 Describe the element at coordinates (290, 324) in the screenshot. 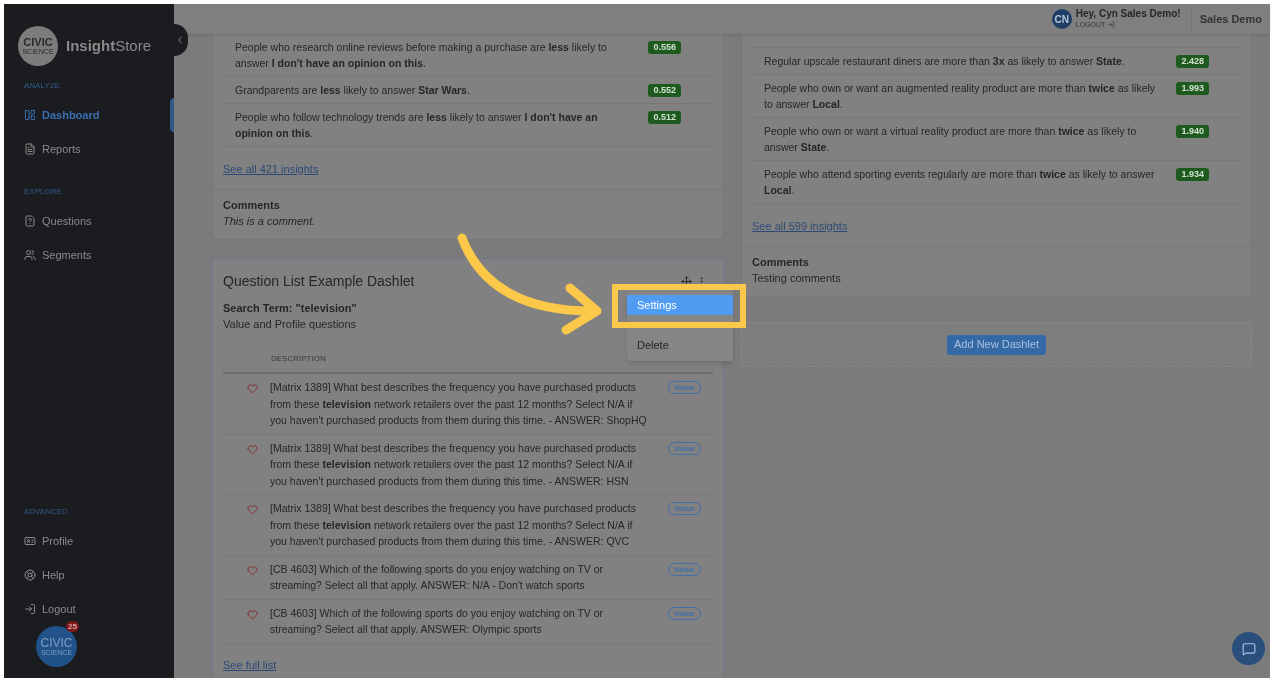

I see `subtitle: Value and Profile questions` at that location.